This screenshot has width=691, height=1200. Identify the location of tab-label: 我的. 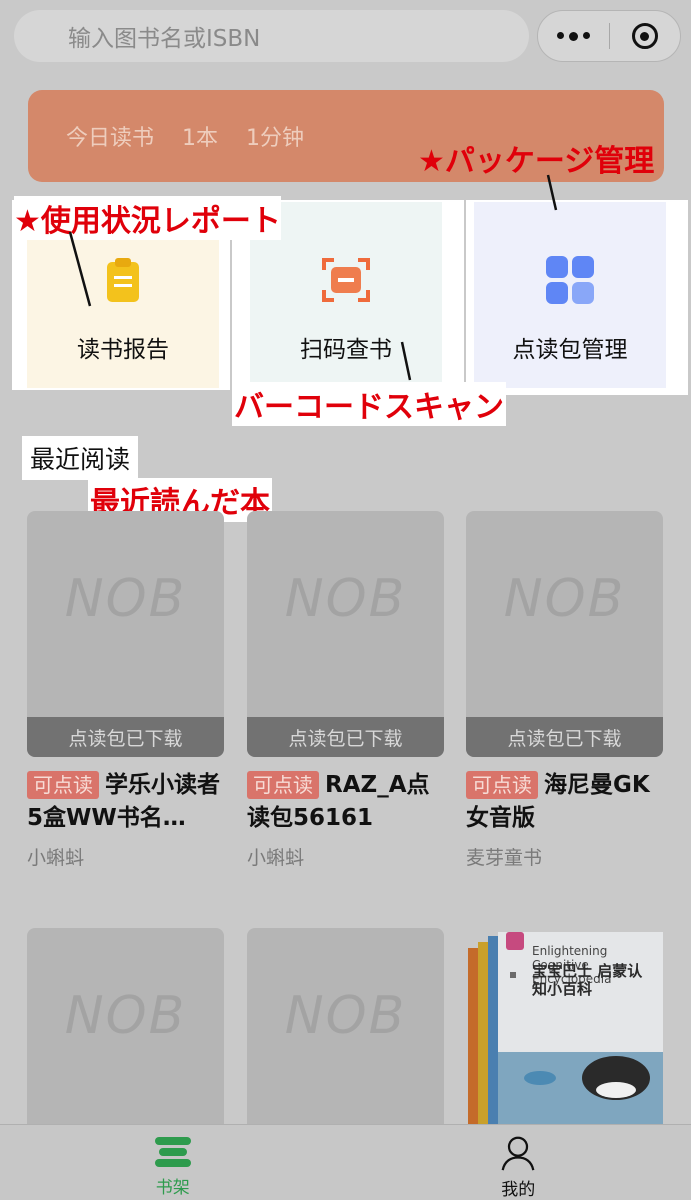
(518, 1190).